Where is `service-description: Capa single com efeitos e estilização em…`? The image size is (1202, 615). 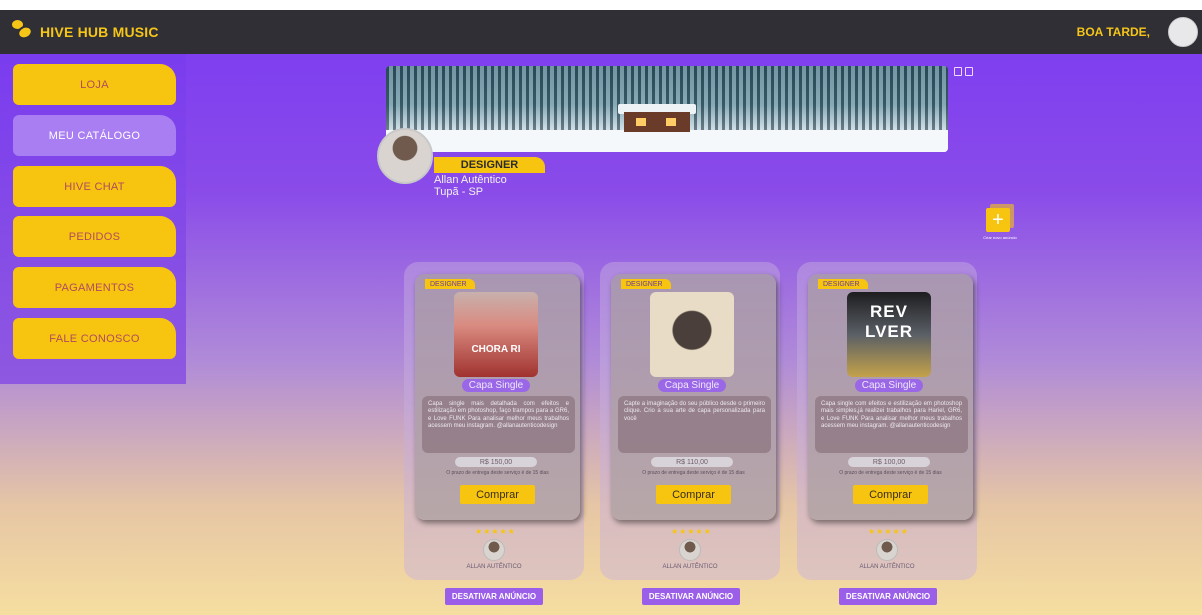
service-description: Capa single com efeitos e estilização em… is located at coordinates (891, 424).